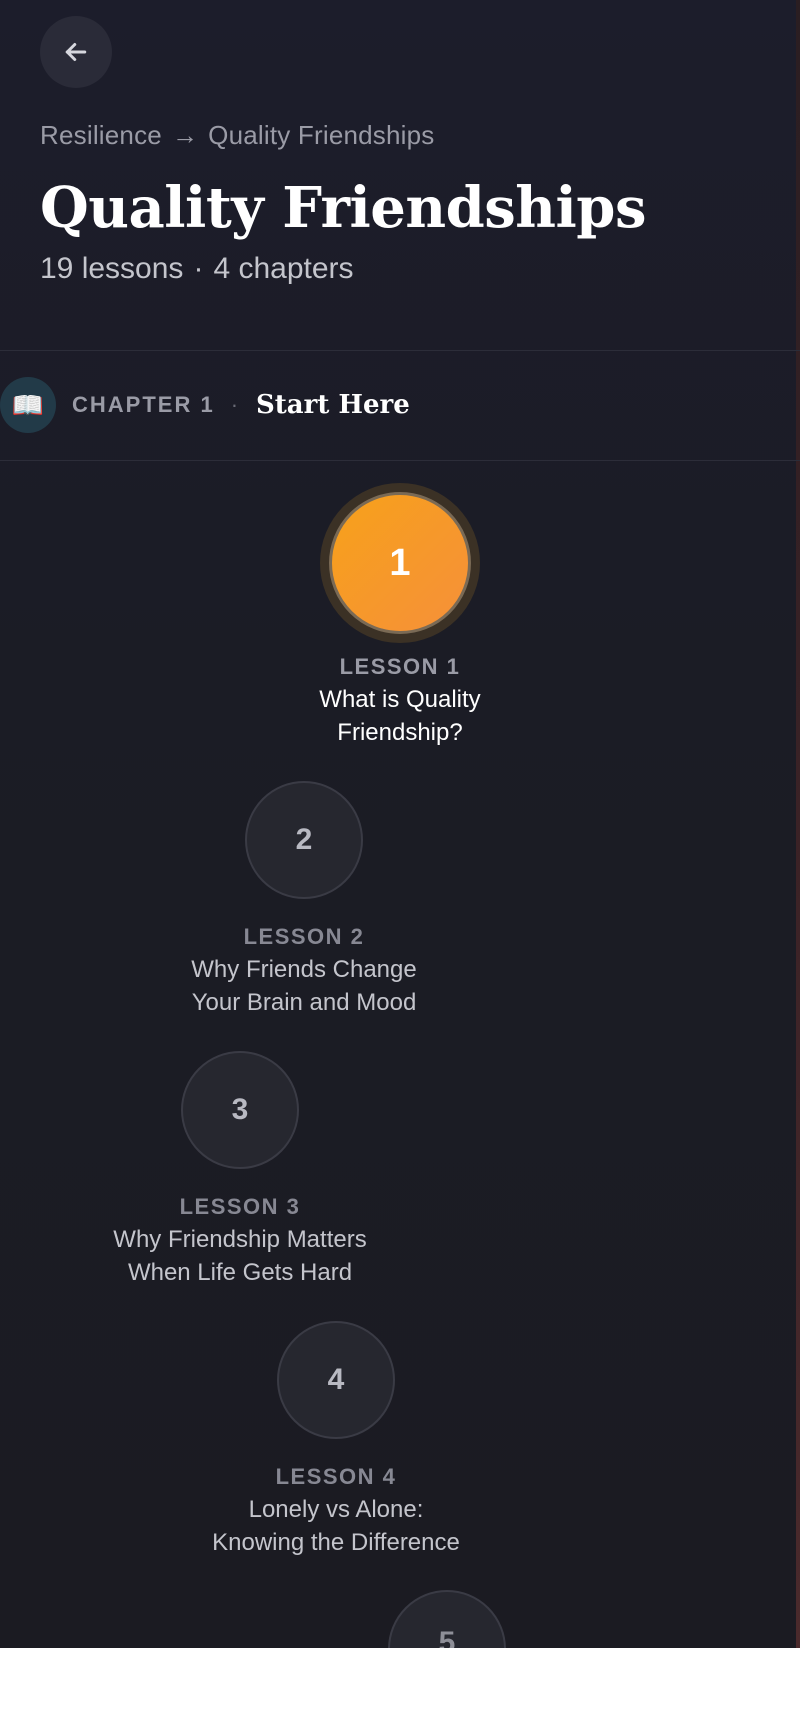 Image resolution: width=800 pixels, height=1730 pixels. What do you see at coordinates (336, 1476) in the screenshot?
I see `lesson-label: LESSON 4` at bounding box center [336, 1476].